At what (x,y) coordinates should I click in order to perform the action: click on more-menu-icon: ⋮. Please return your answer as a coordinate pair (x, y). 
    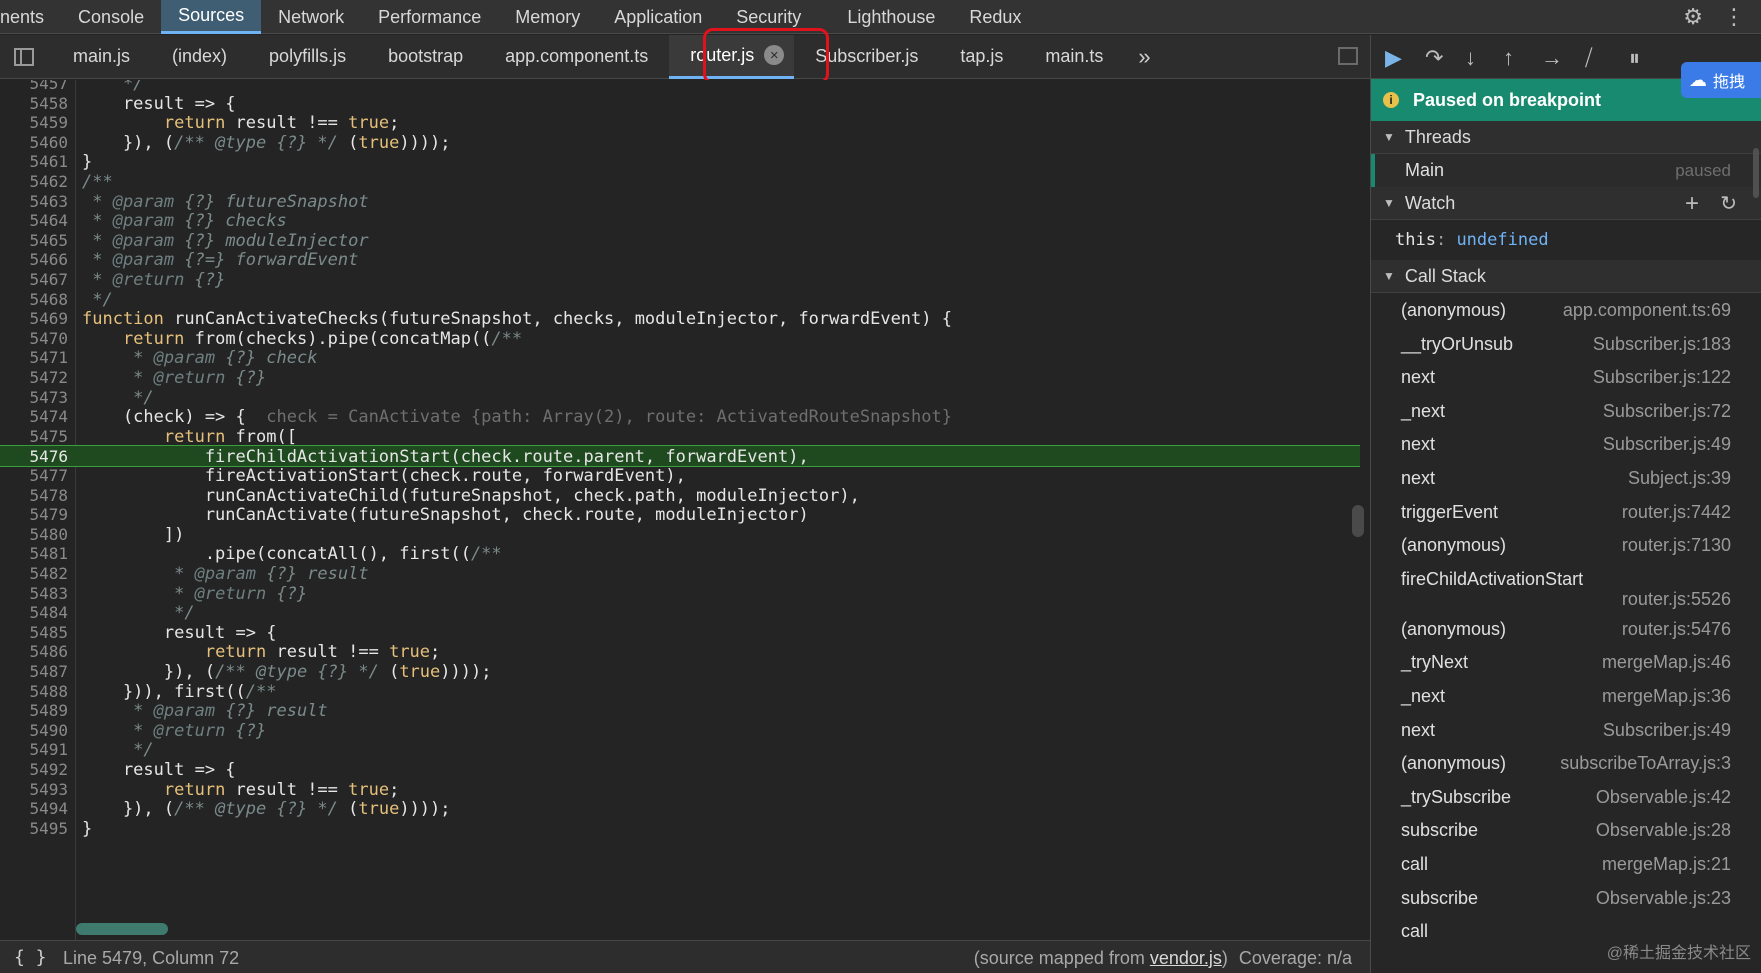
    Looking at the image, I should click on (1734, 17).